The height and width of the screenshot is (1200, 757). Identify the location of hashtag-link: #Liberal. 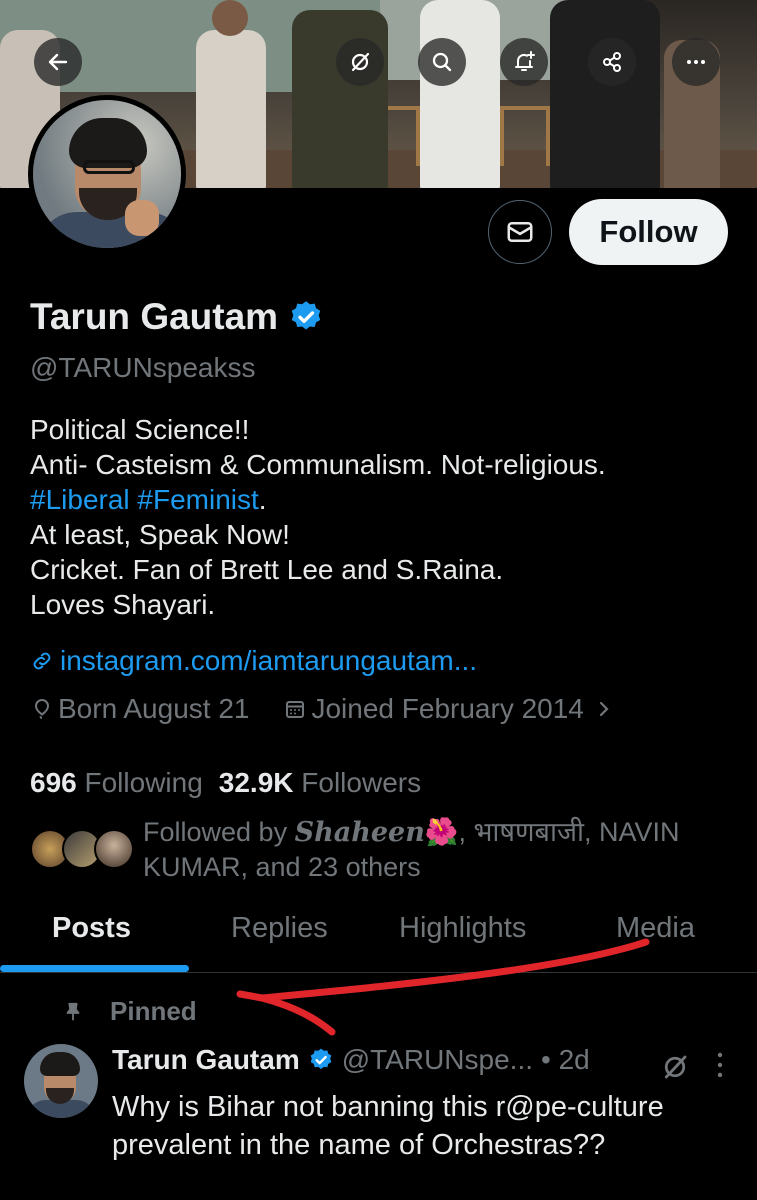
(80, 499).